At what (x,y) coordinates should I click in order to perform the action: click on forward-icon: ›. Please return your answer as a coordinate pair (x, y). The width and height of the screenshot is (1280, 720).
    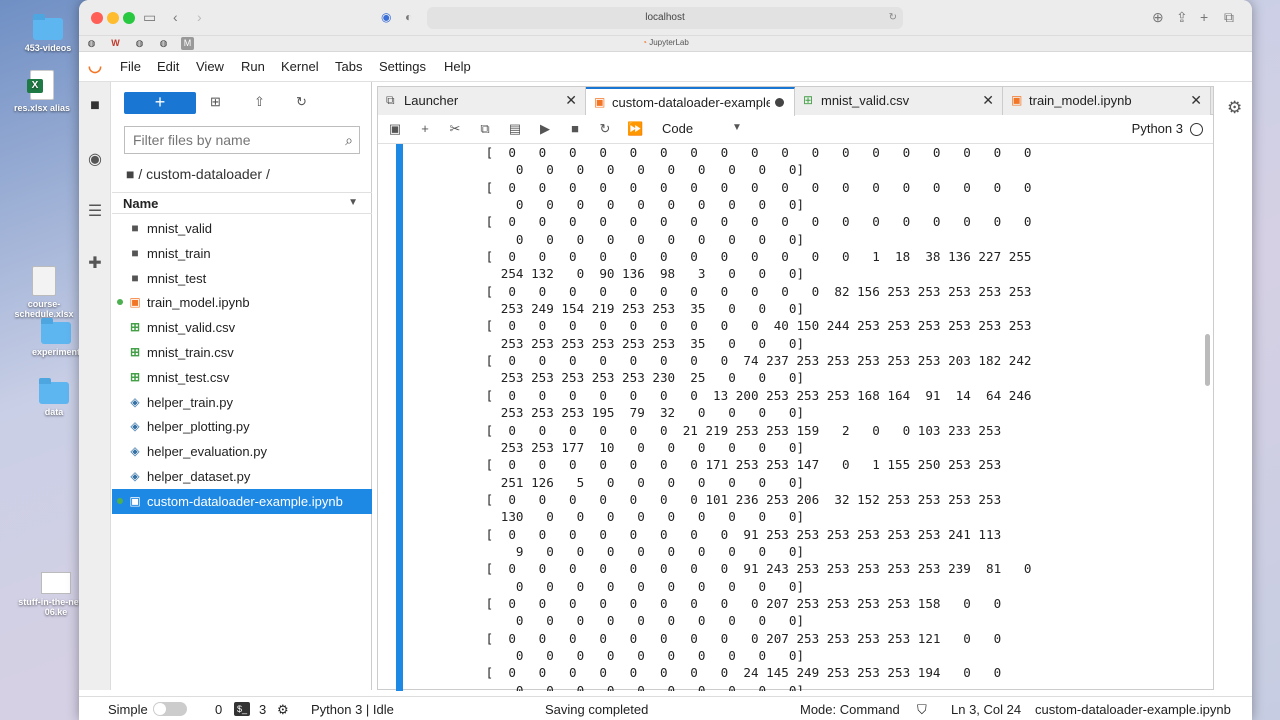
    Looking at the image, I should click on (199, 17).